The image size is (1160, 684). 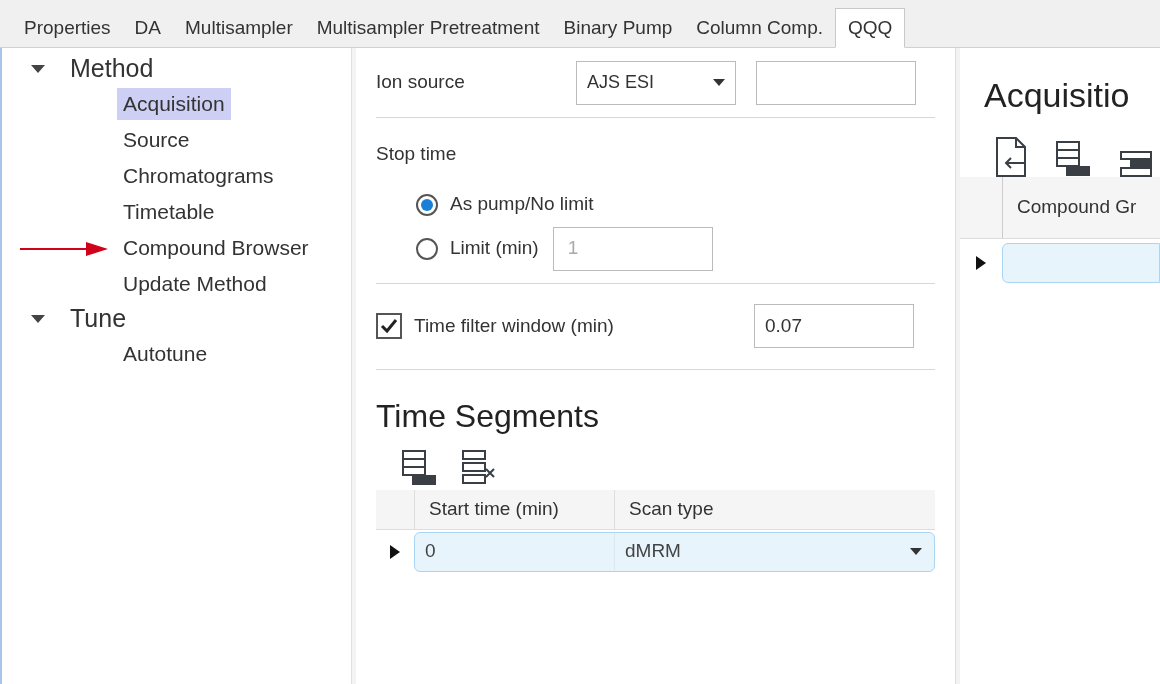 I want to click on tree-item: Timetable, so click(x=169, y=212).